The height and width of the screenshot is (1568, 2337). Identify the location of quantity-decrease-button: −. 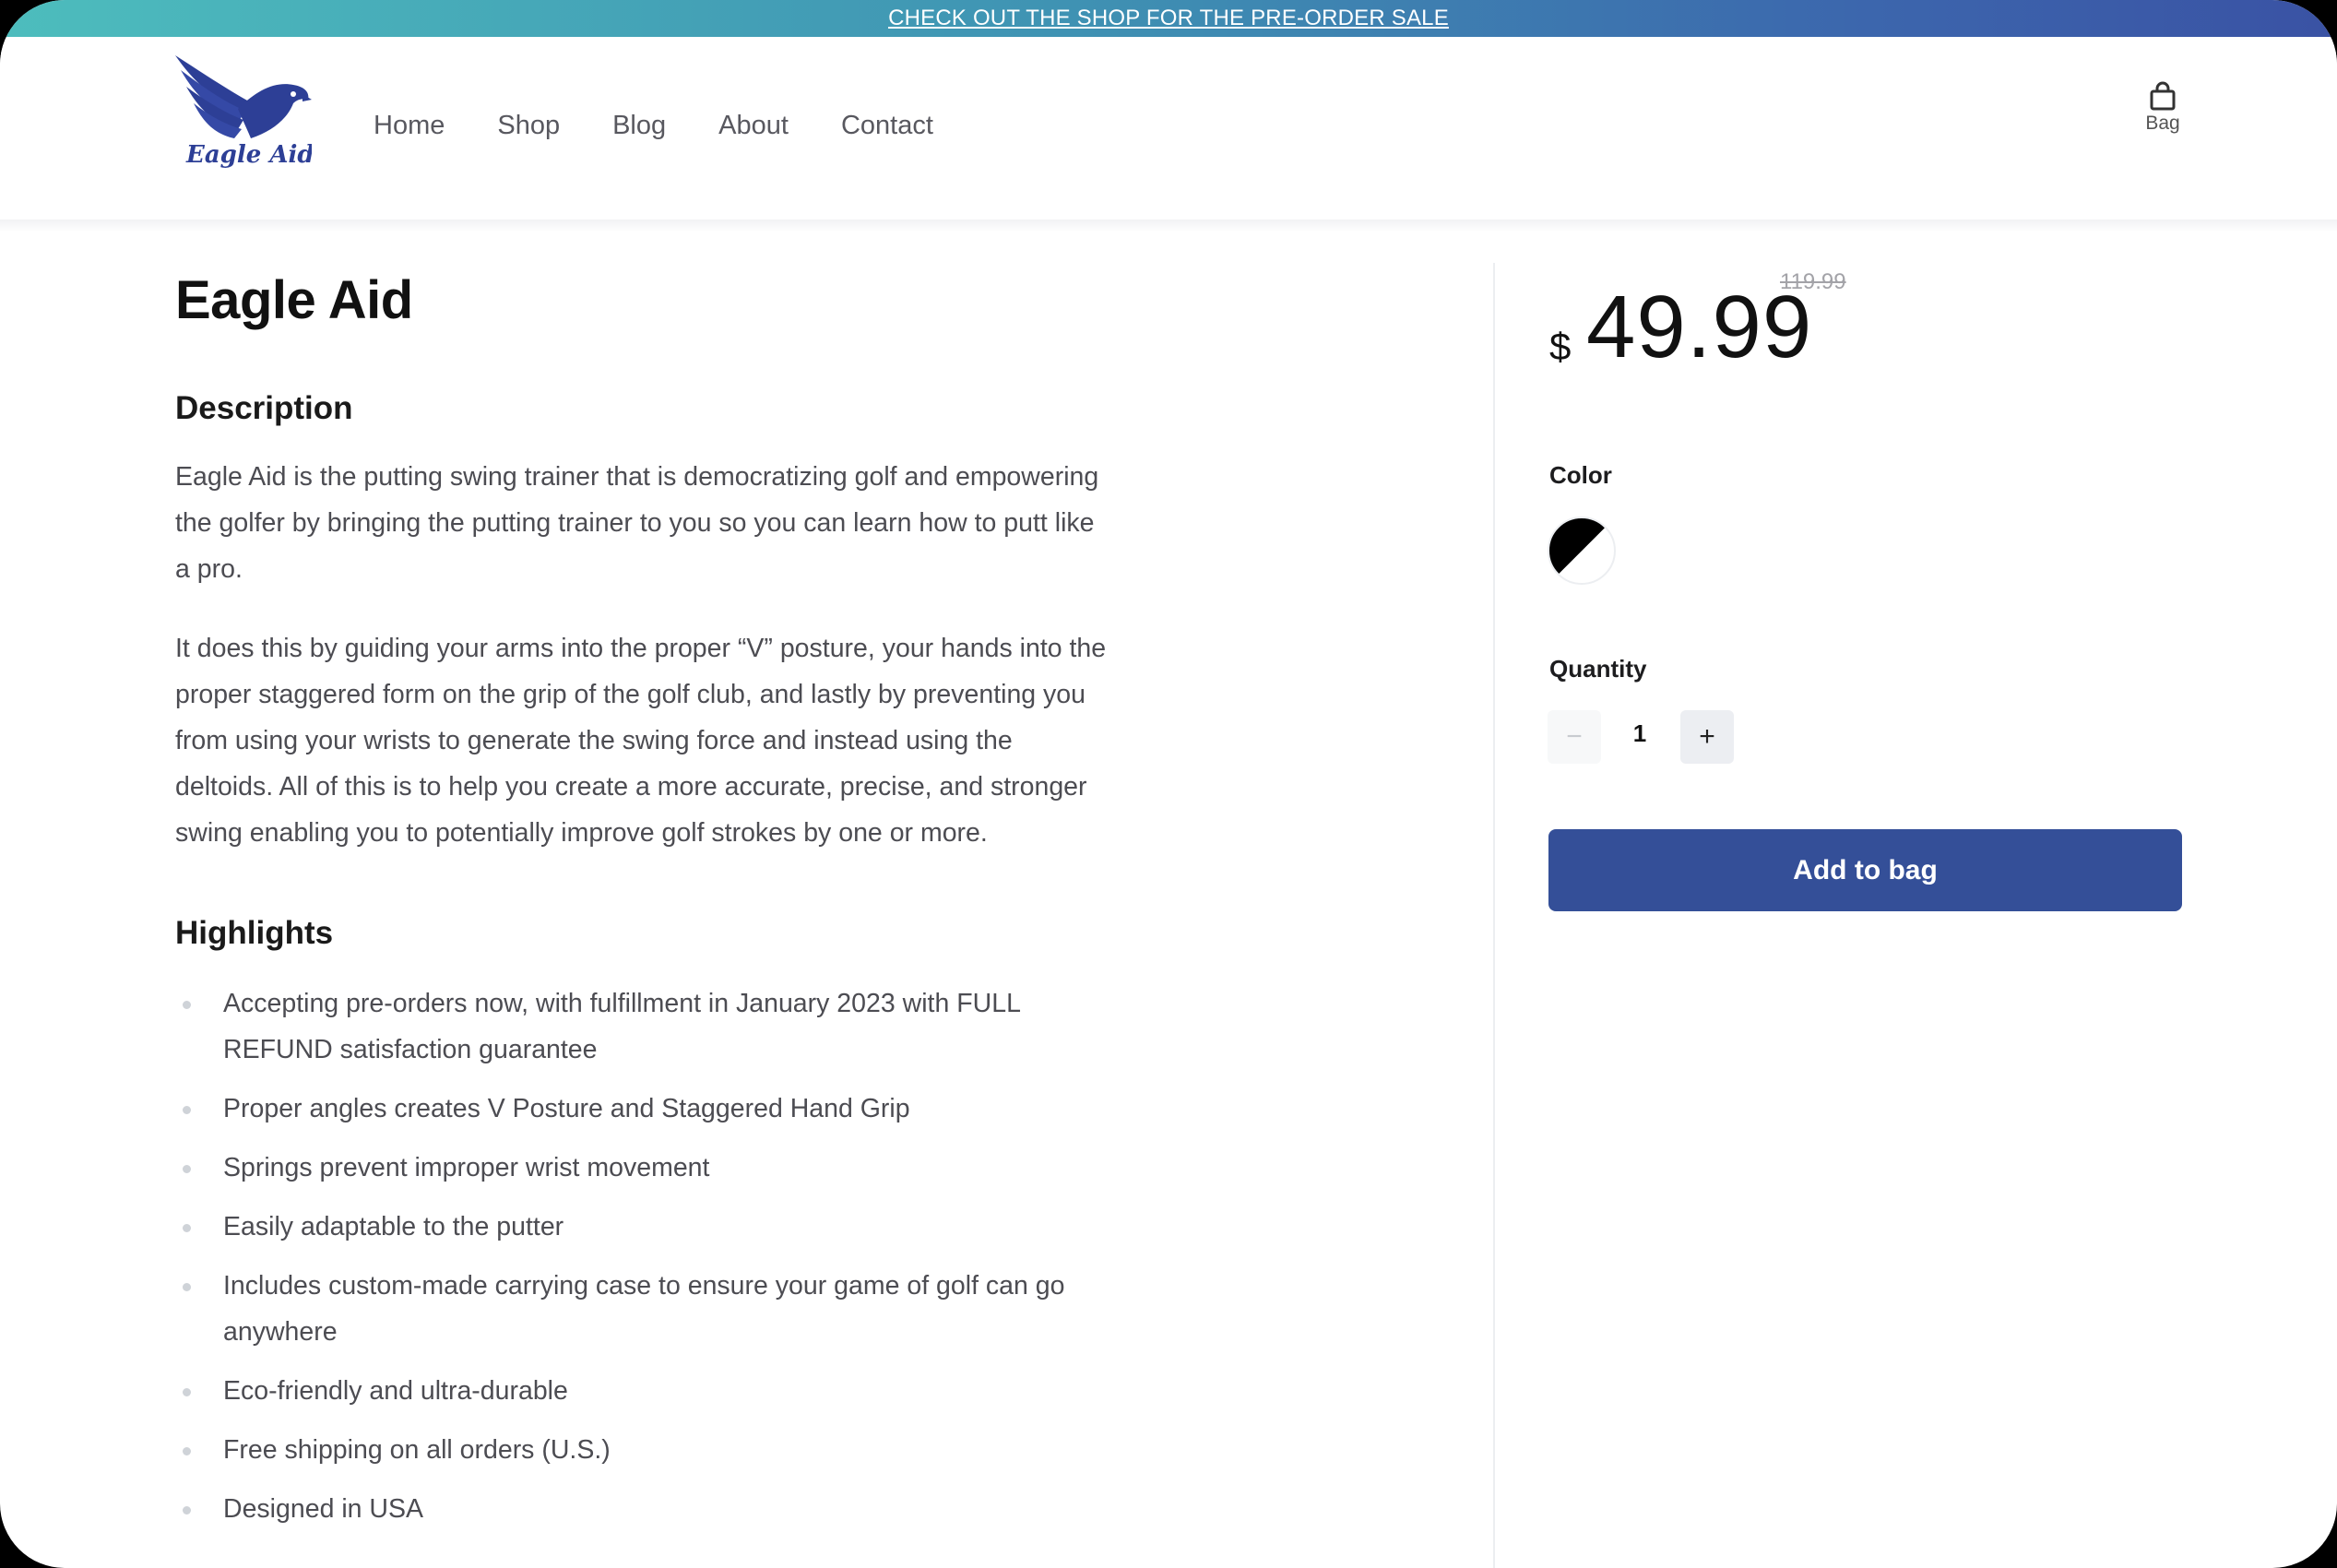
(1575, 737).